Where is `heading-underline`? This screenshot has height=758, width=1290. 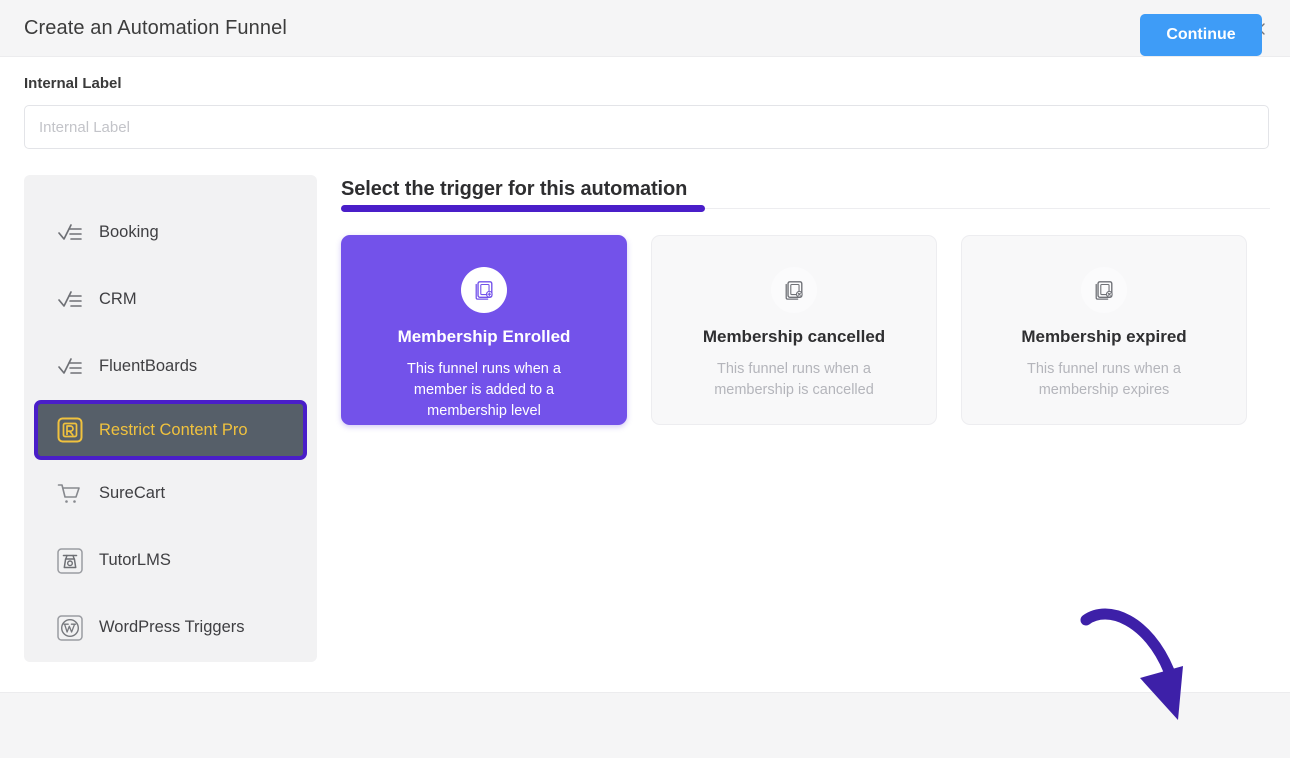
heading-underline is located at coordinates (523, 208).